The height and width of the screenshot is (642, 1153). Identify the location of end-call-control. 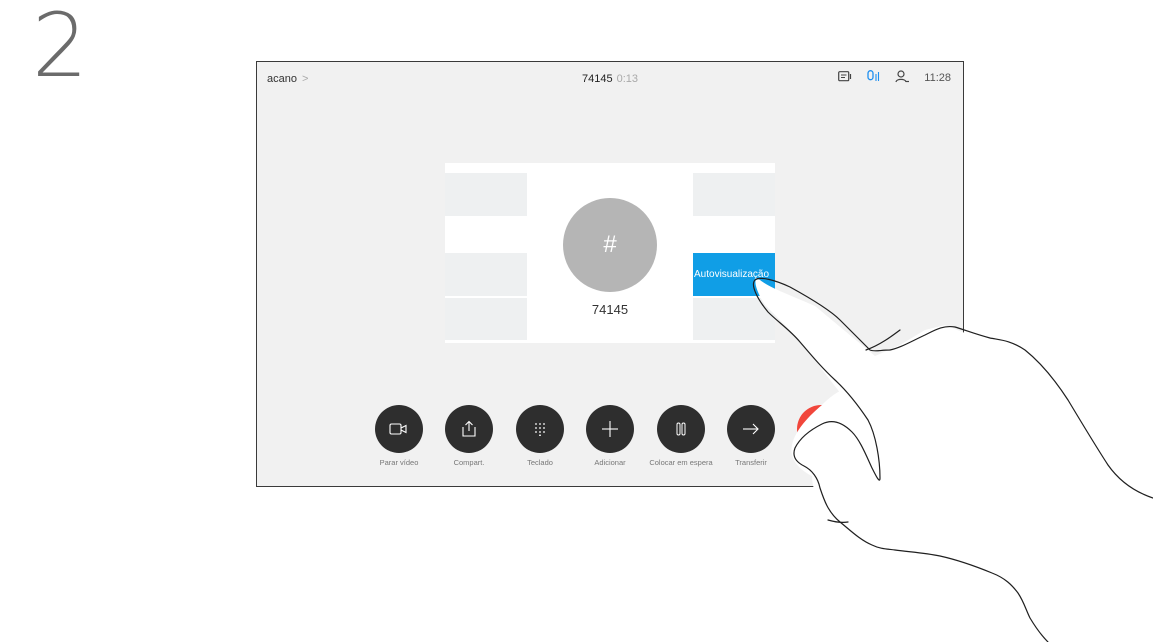
(821, 431).